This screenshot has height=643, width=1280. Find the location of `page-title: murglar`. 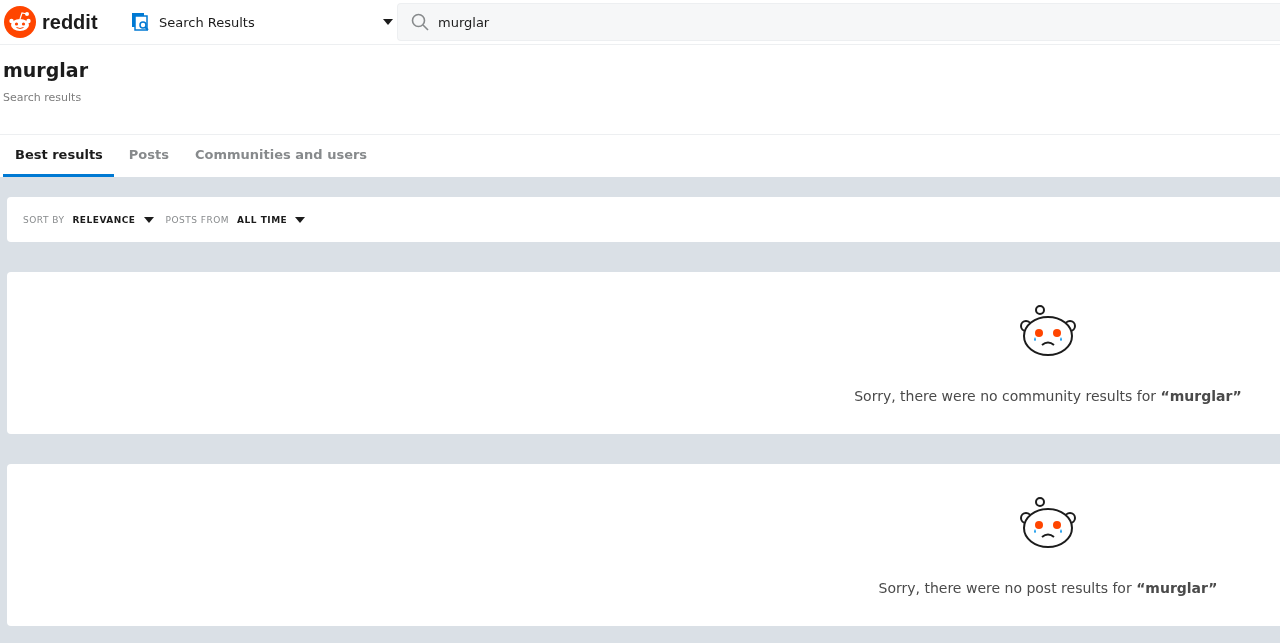

page-title: murglar is located at coordinates (46, 70).